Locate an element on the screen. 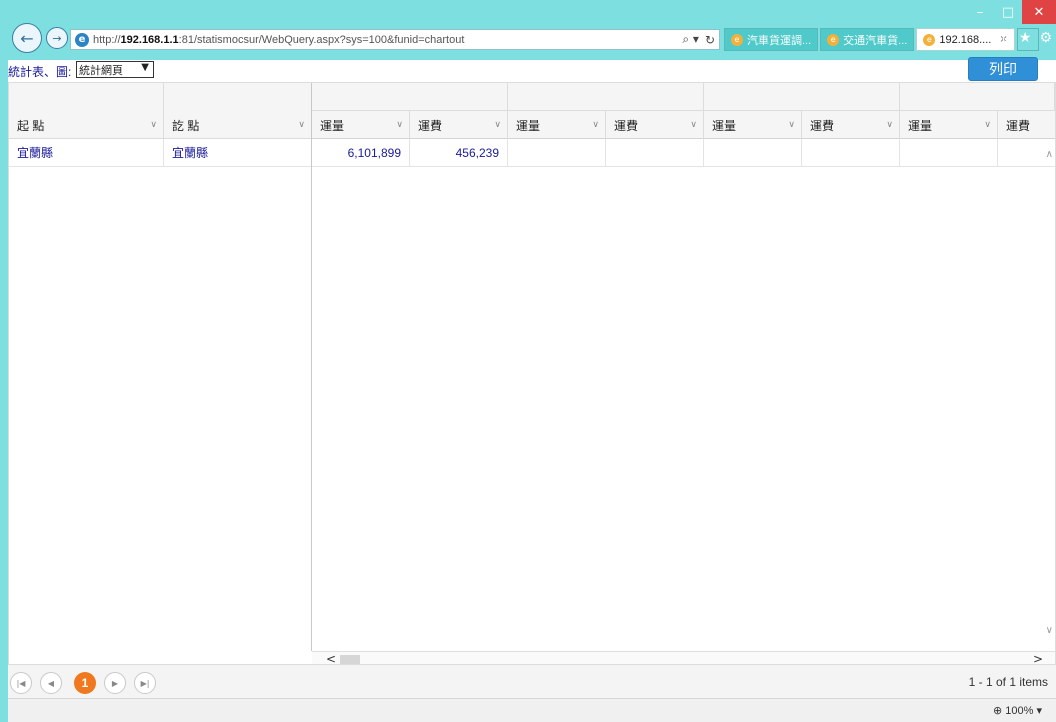 This screenshot has height=722, width=1056. forward-button: → is located at coordinates (57, 38).